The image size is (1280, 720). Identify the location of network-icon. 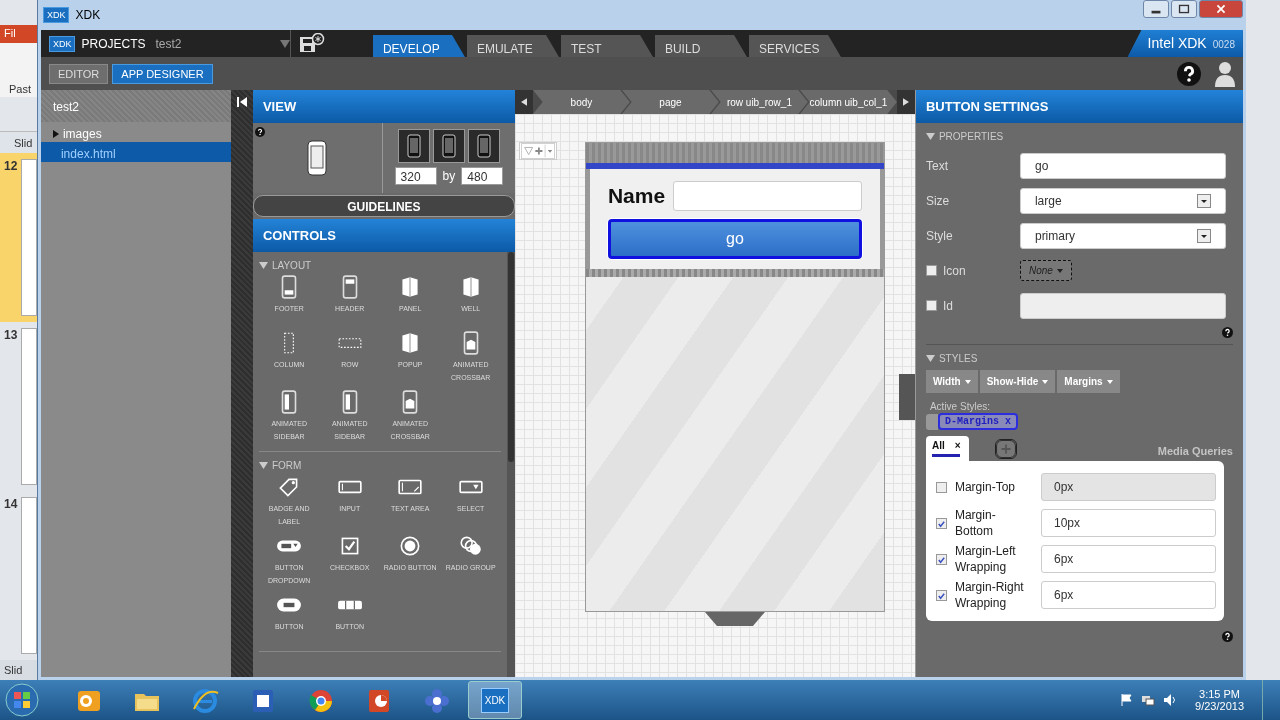
(1148, 700).